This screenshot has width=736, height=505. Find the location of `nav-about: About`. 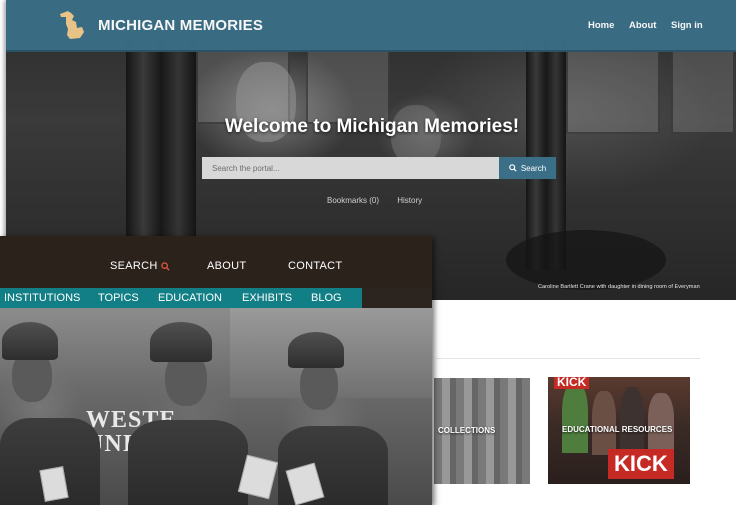

nav-about: About is located at coordinates (642, 25).